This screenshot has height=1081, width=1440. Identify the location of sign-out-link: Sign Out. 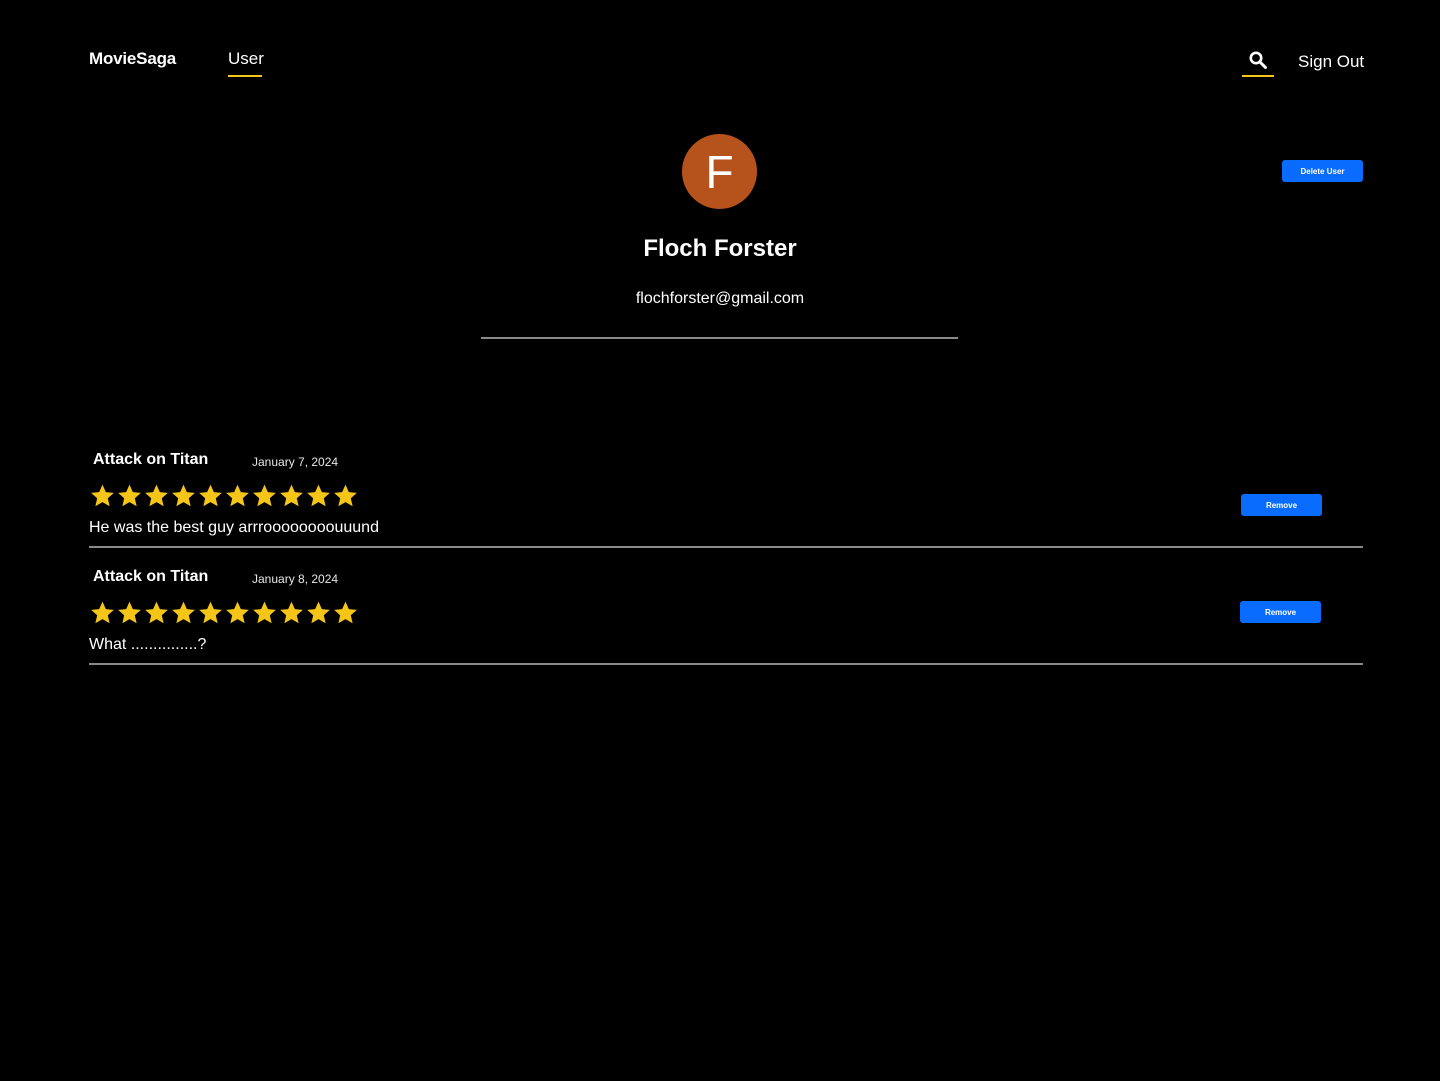
(1331, 62).